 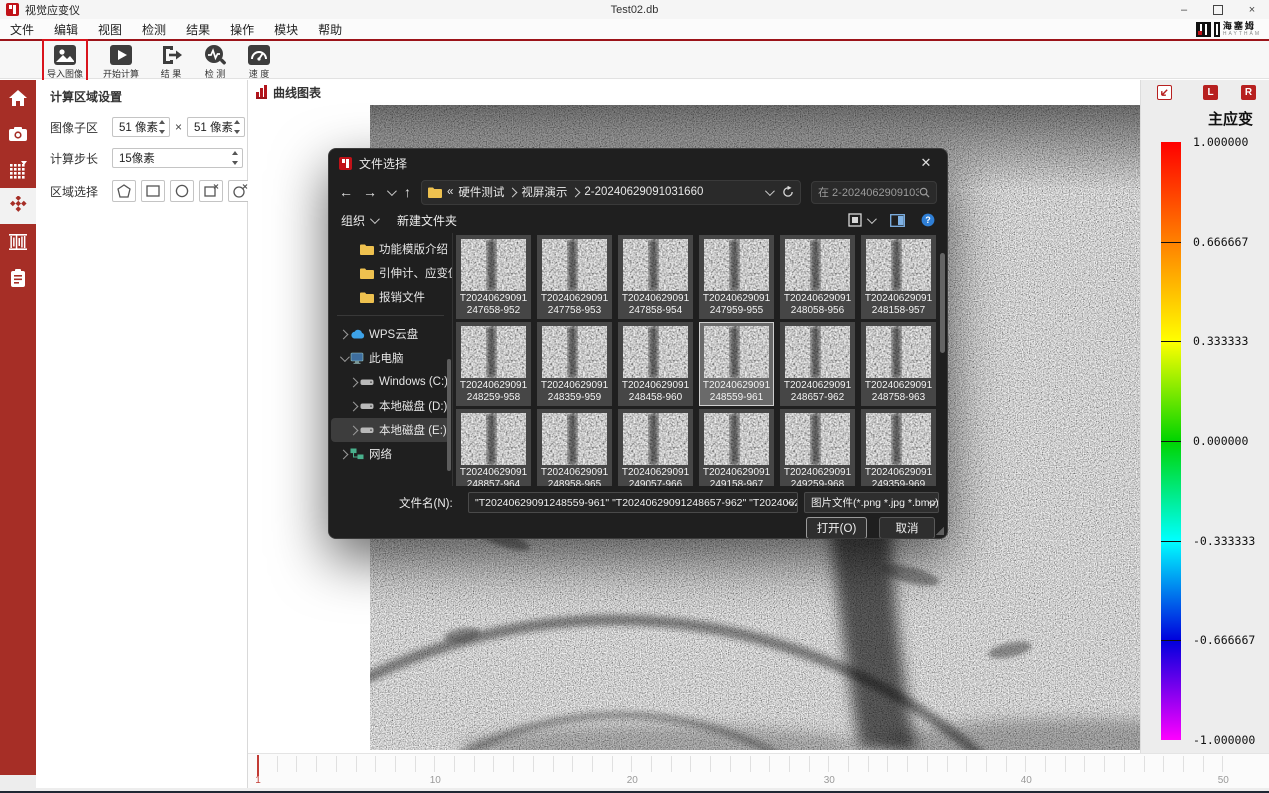 I want to click on tree-item: 引伸计、应变仪, so click(x=391, y=273).